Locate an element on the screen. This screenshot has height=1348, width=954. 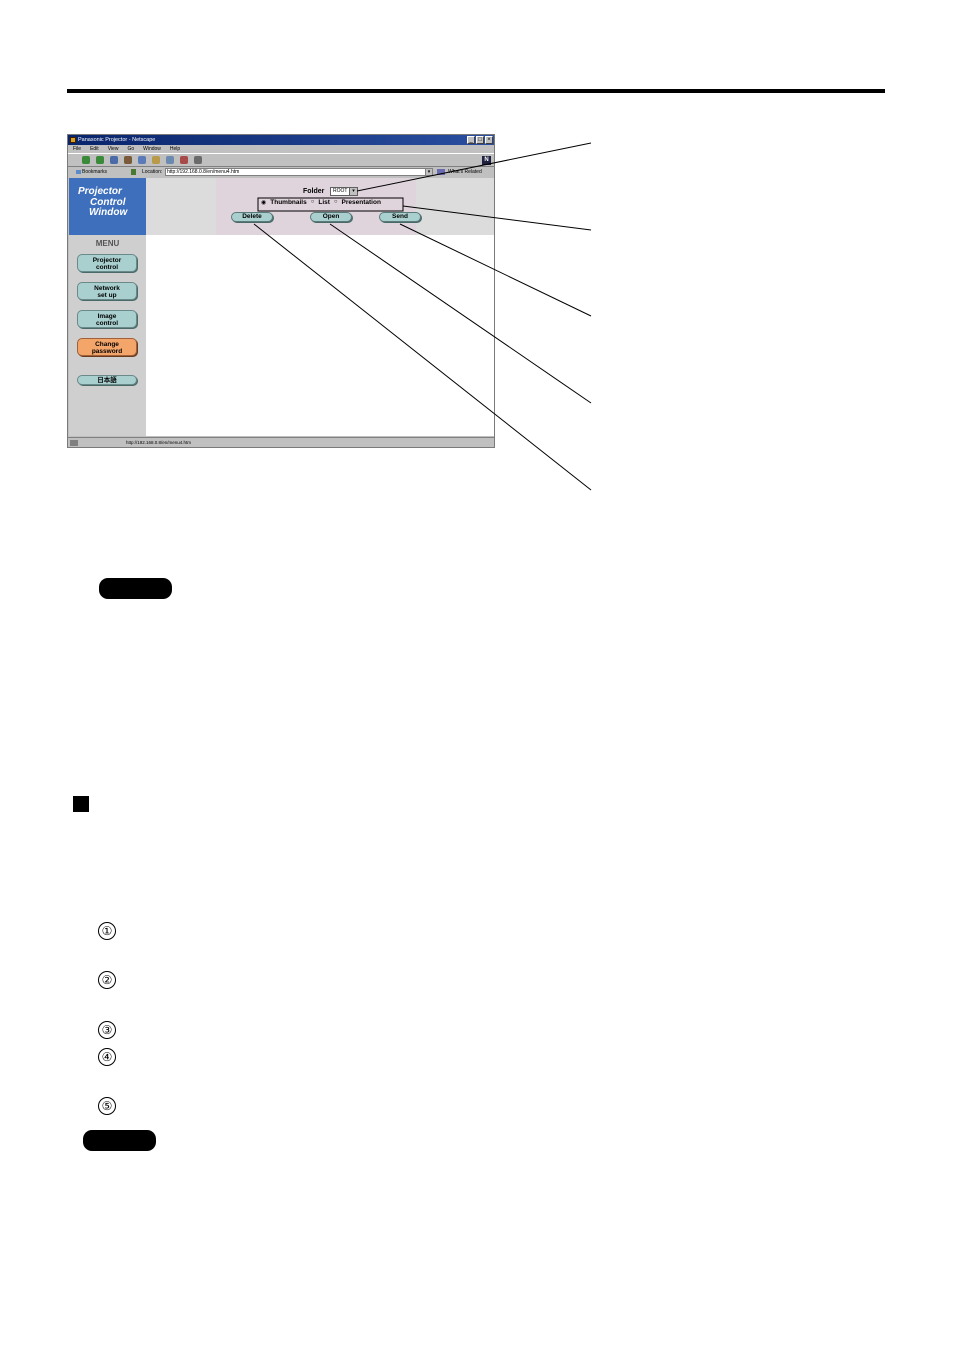
step-number-1: ① is located at coordinates (107, 931).